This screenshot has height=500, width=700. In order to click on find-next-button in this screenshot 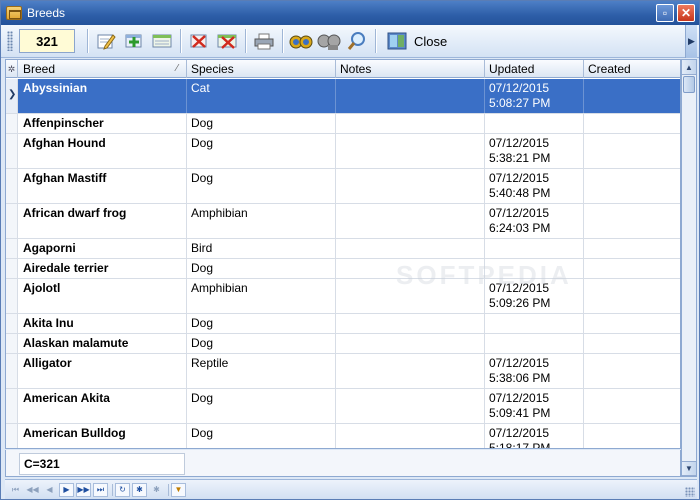, I will do `click(329, 41)`.